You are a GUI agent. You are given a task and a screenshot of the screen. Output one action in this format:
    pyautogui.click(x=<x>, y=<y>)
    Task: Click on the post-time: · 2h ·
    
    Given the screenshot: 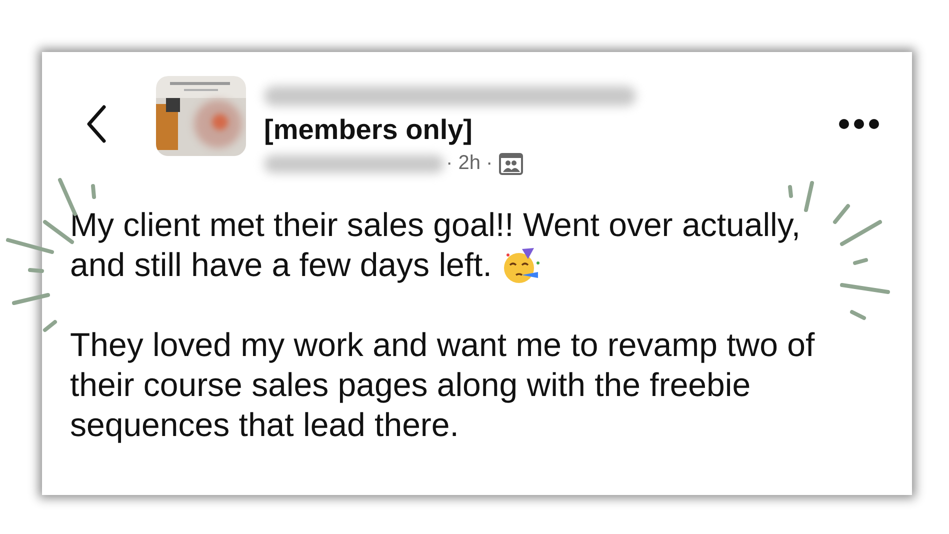 What is the action you would take?
    pyautogui.click(x=469, y=163)
    